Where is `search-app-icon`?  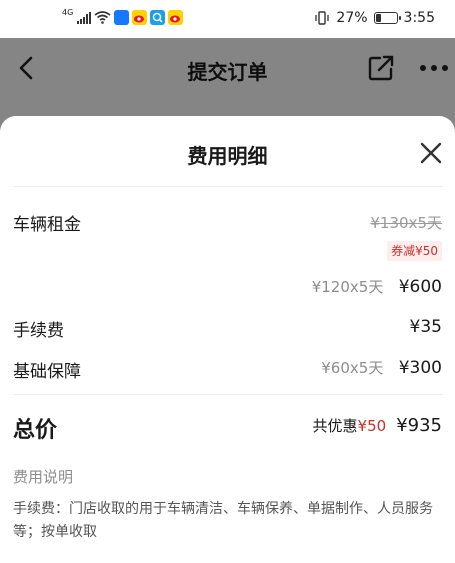
search-app-icon is located at coordinates (158, 17).